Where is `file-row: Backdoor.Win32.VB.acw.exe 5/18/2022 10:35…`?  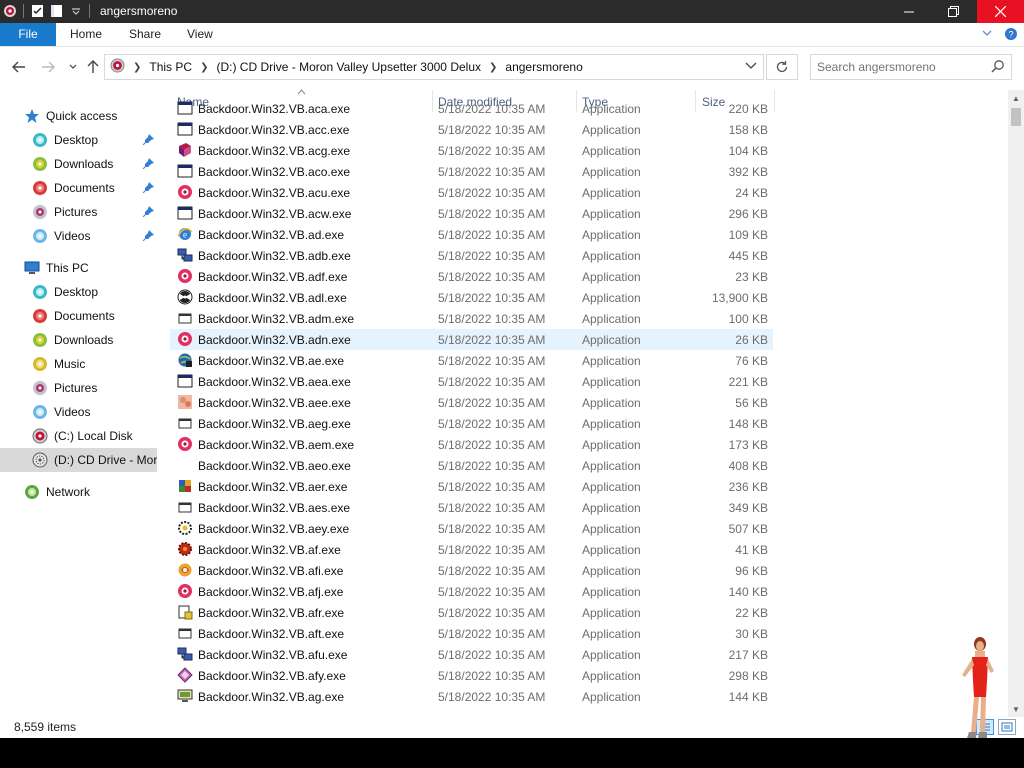
file-row: Backdoor.Win32.VB.acw.exe 5/18/2022 10:35… is located at coordinates (471, 213).